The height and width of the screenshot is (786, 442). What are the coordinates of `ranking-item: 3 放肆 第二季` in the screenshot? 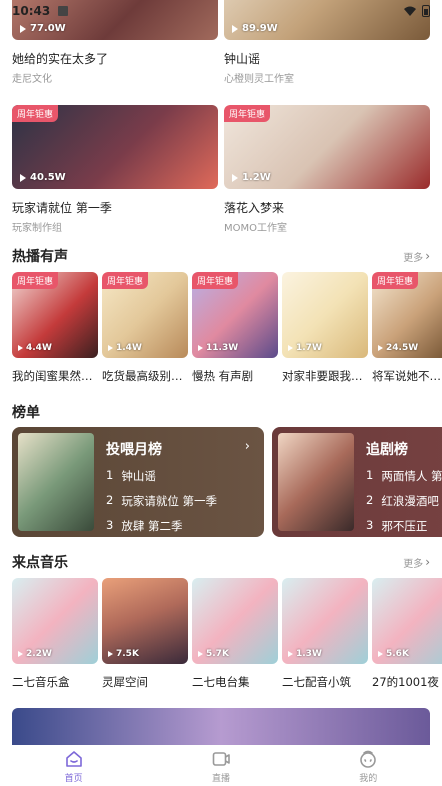 It's located at (182, 526).